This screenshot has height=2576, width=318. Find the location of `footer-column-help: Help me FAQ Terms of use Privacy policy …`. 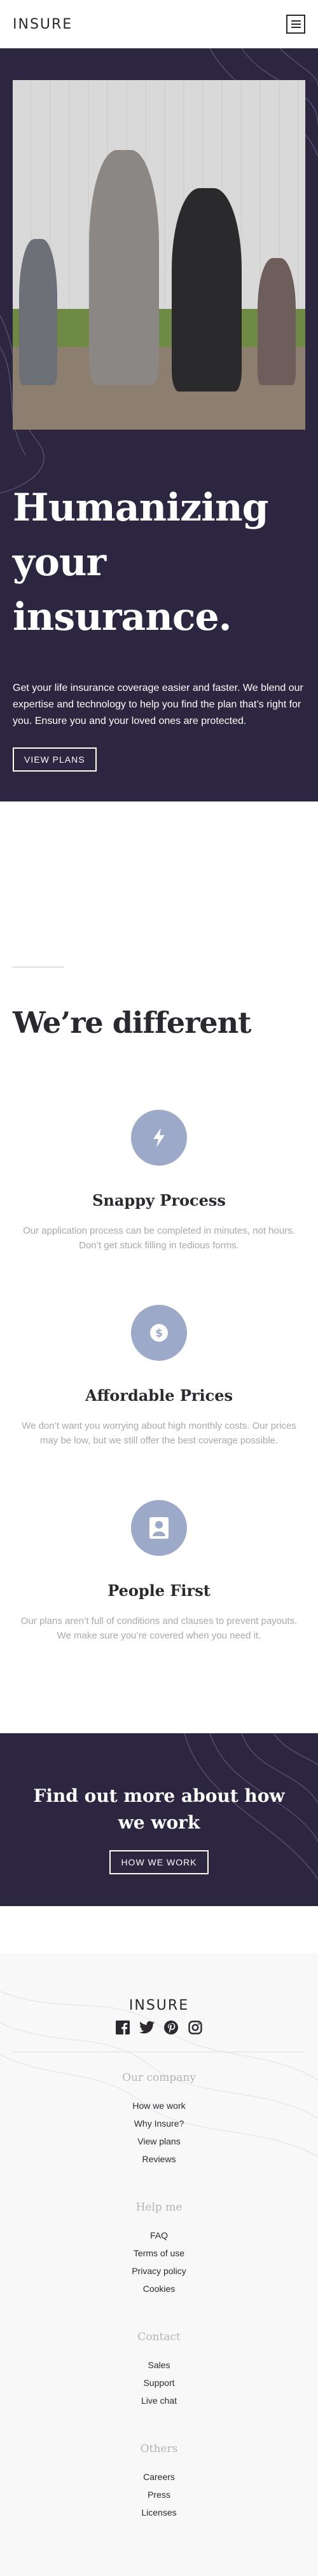

footer-column-help: Help me FAQ Terms of use Privacy policy … is located at coordinates (159, 2249).